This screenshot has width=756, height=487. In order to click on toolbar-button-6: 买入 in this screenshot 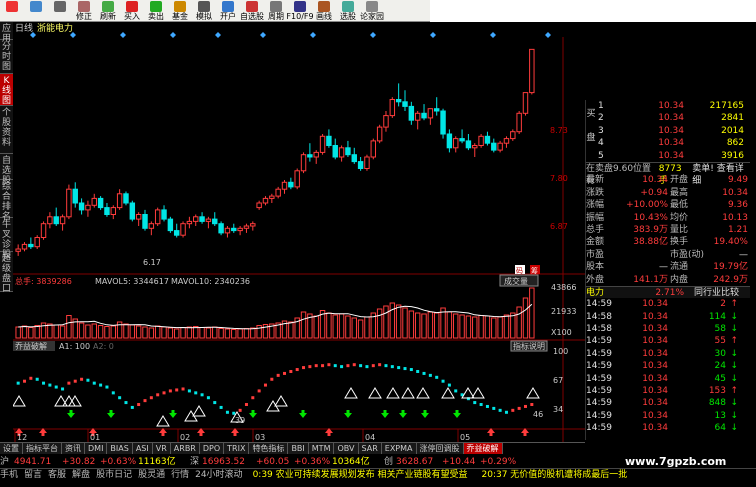, I will do `click(132, 11)`.